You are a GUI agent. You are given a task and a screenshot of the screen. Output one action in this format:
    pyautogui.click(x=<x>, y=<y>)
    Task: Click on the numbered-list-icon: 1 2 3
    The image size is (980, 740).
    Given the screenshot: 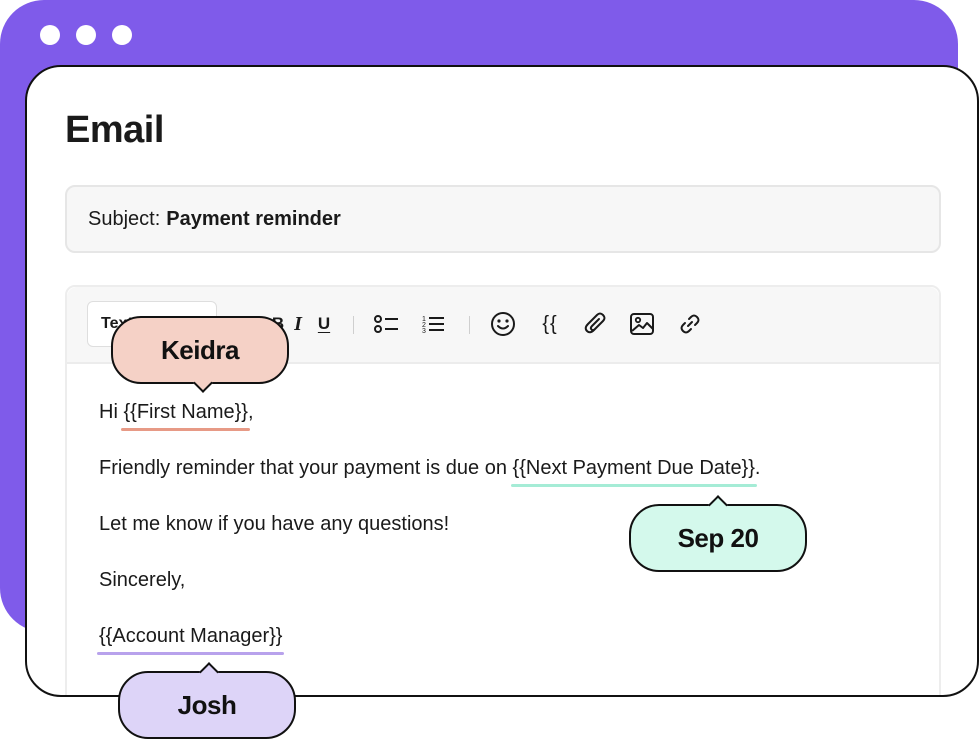 What is the action you would take?
    pyautogui.click(x=433, y=325)
    